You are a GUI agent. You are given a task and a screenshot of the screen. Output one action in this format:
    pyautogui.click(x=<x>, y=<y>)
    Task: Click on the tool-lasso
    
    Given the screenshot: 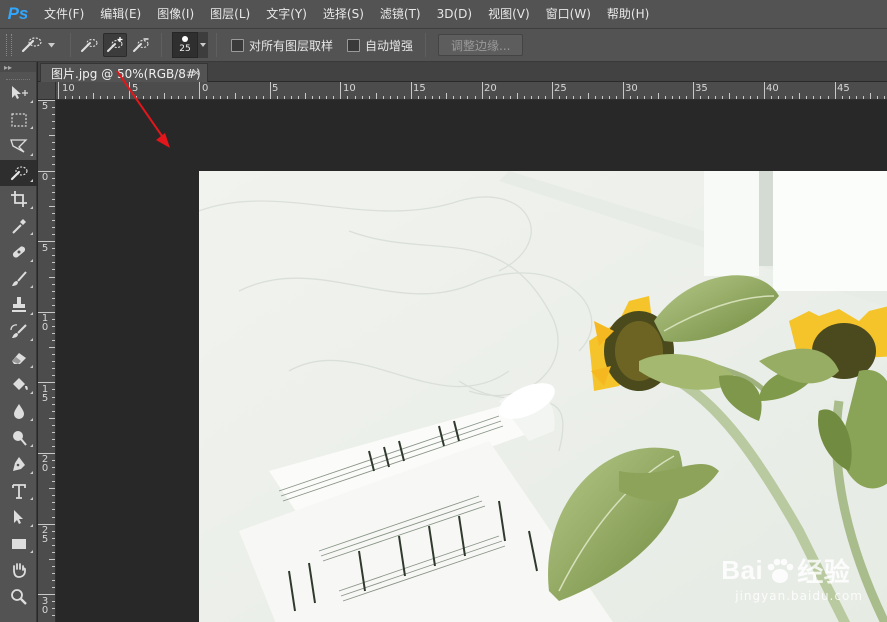 What is the action you would take?
    pyautogui.click(x=18, y=146)
    